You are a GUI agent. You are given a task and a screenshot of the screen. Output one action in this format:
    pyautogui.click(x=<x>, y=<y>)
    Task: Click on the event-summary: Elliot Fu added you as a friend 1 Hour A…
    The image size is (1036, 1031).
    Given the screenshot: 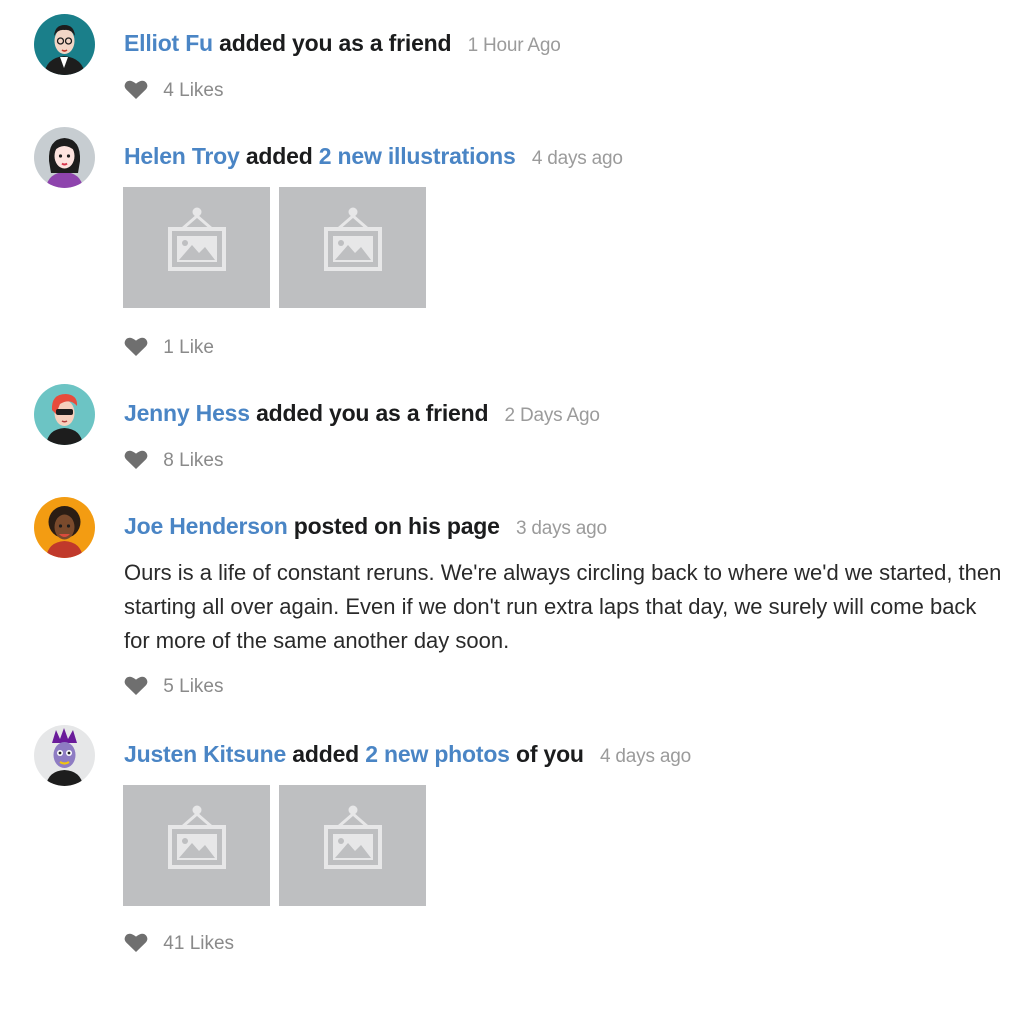 What is the action you would take?
    pyautogui.click(x=342, y=44)
    